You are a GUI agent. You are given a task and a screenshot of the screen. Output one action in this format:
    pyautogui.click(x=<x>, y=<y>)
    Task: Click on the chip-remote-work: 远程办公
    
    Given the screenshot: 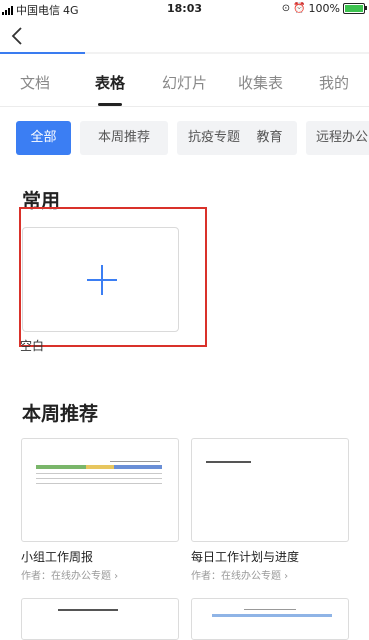 What is the action you would take?
    pyautogui.click(x=337, y=138)
    